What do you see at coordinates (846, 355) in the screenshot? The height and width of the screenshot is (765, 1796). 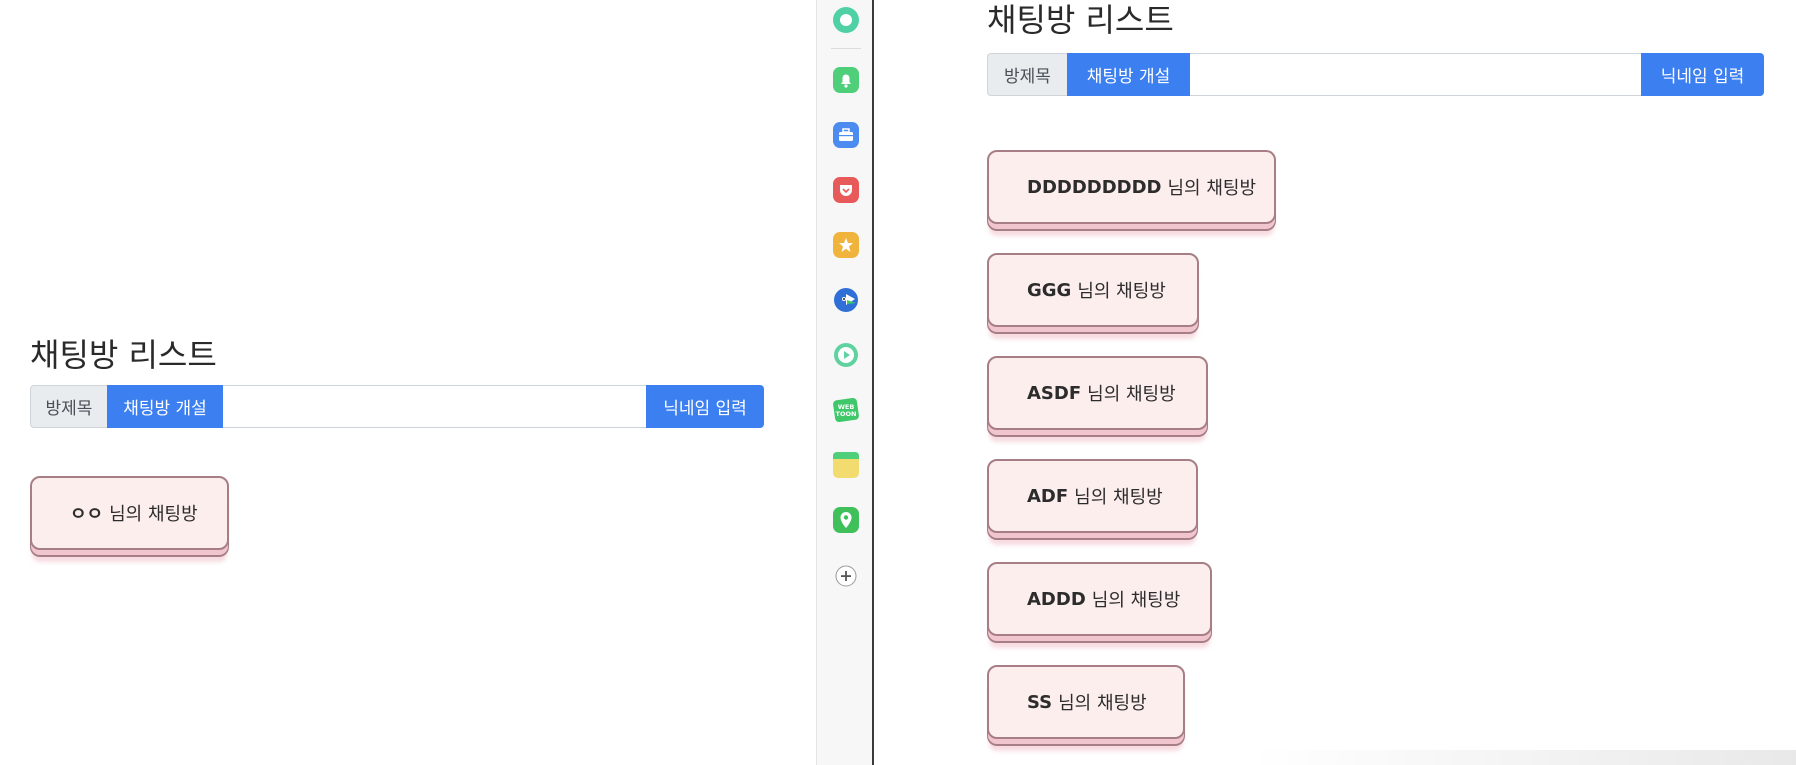 I see `play-icon` at bounding box center [846, 355].